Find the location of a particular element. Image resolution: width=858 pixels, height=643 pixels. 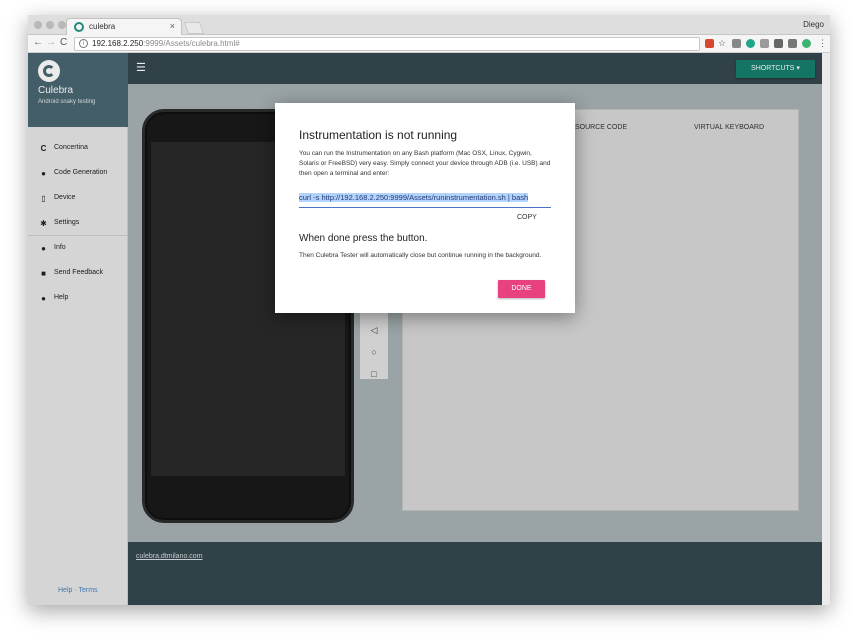

tab-close-icon: × is located at coordinates (172, 26).